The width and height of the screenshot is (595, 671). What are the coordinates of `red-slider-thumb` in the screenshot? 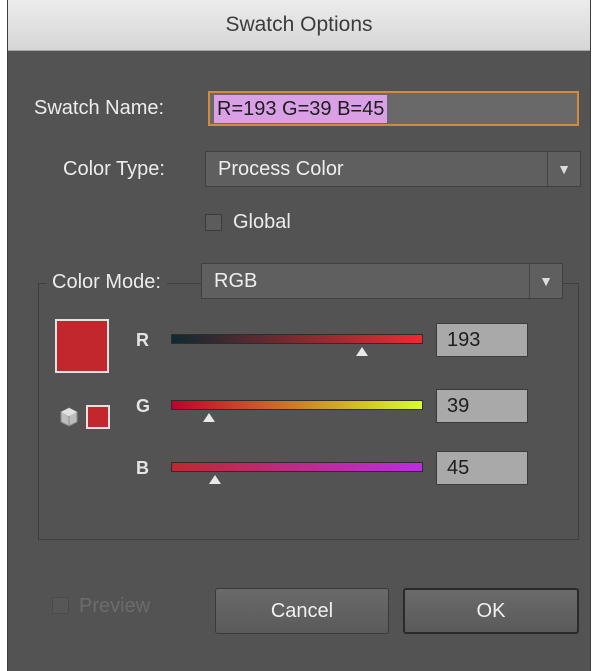 It's located at (362, 351).